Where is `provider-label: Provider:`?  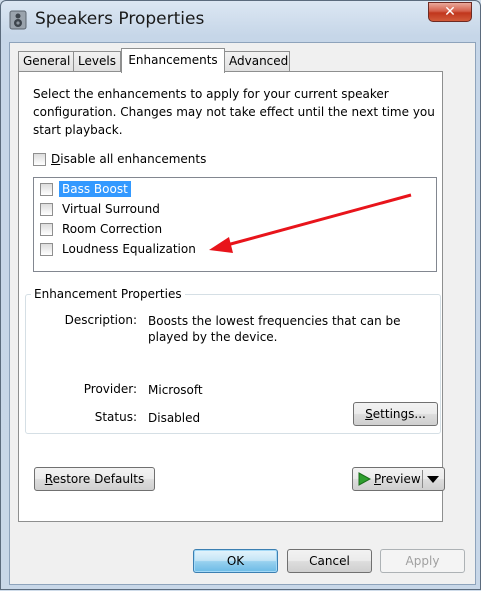 provider-label: Provider: is located at coordinates (110, 389).